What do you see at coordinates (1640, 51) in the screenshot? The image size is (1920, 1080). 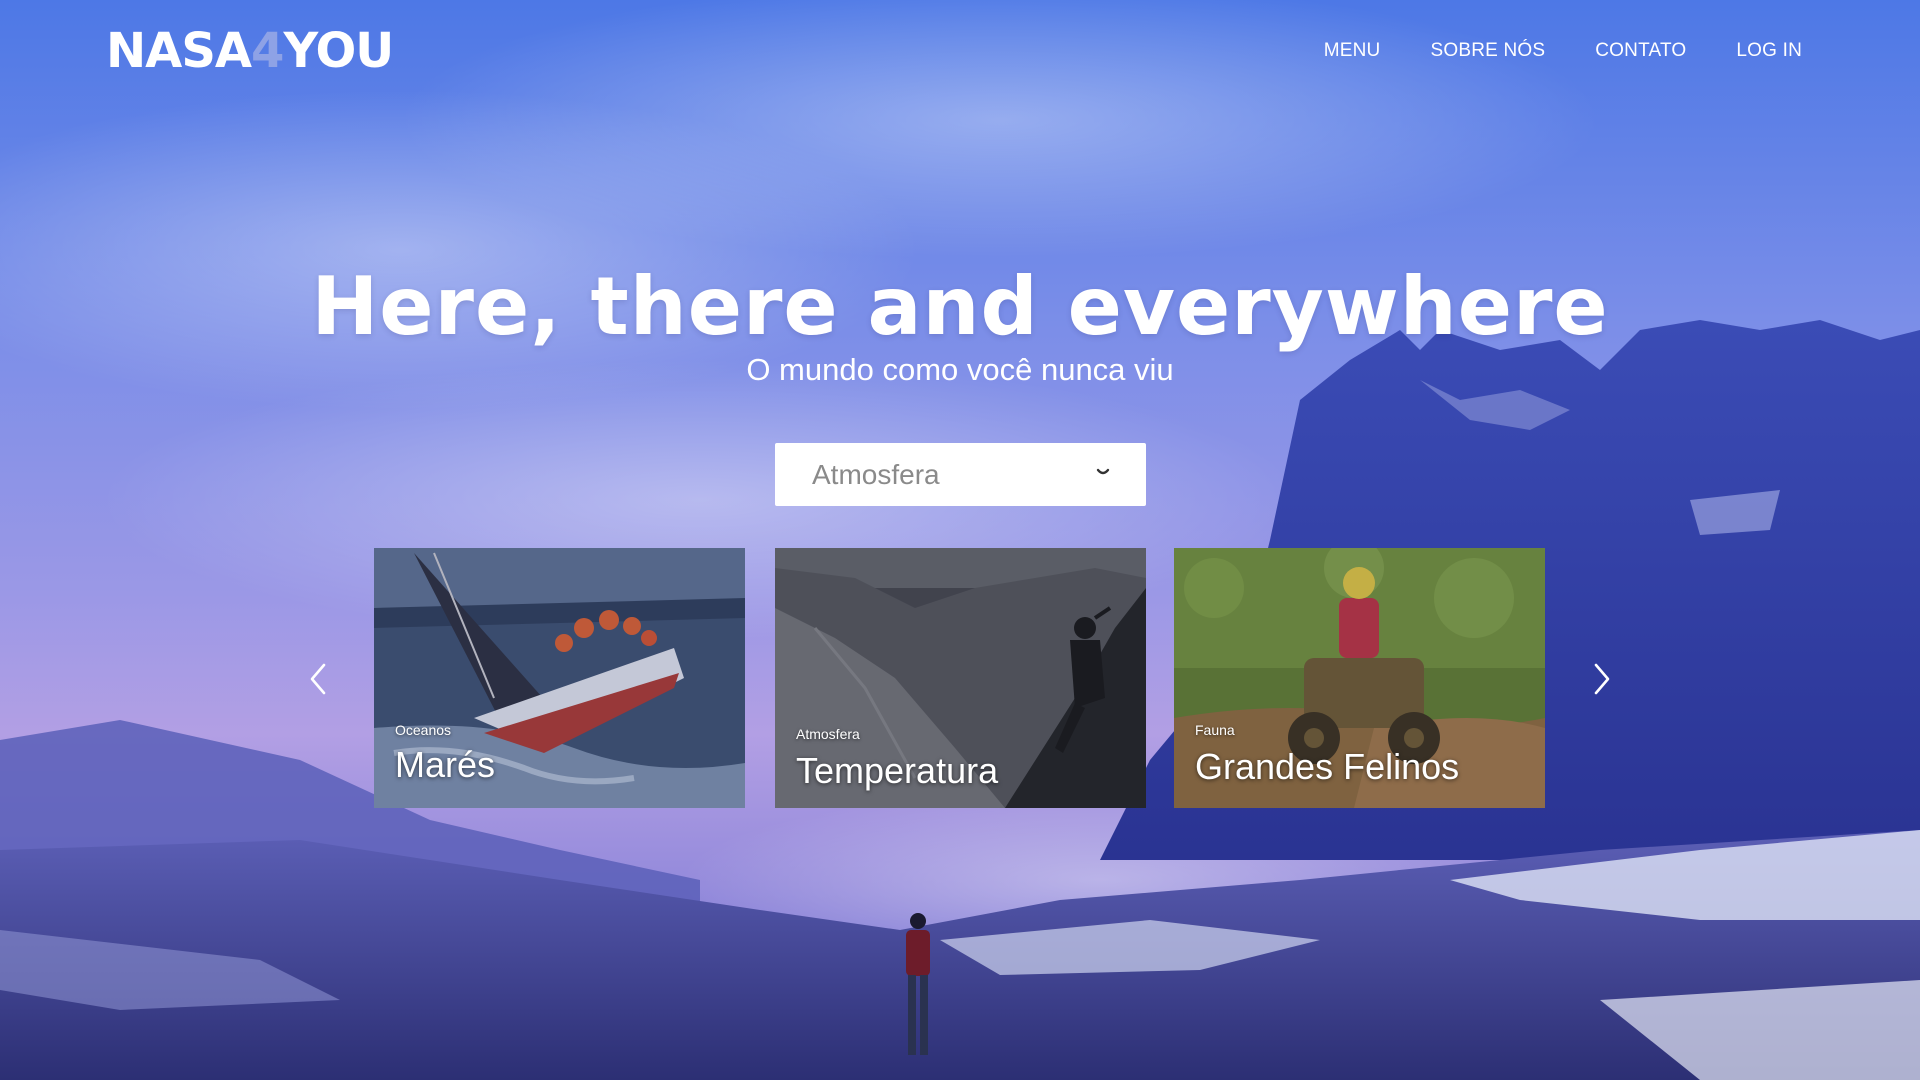 I see `nav-contact-link: CONTATO` at bounding box center [1640, 51].